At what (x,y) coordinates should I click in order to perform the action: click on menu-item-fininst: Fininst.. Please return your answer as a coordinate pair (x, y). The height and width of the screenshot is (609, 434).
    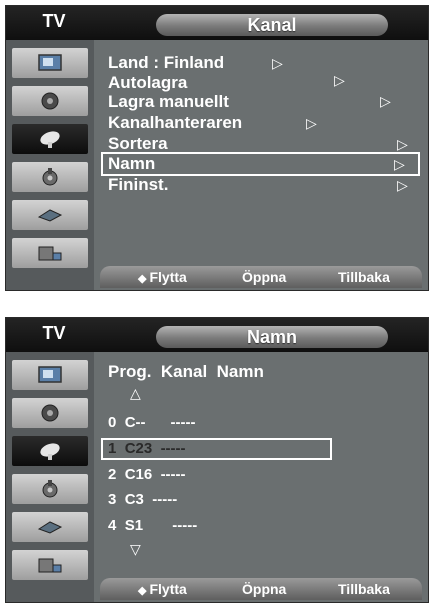
    Looking at the image, I should click on (138, 185).